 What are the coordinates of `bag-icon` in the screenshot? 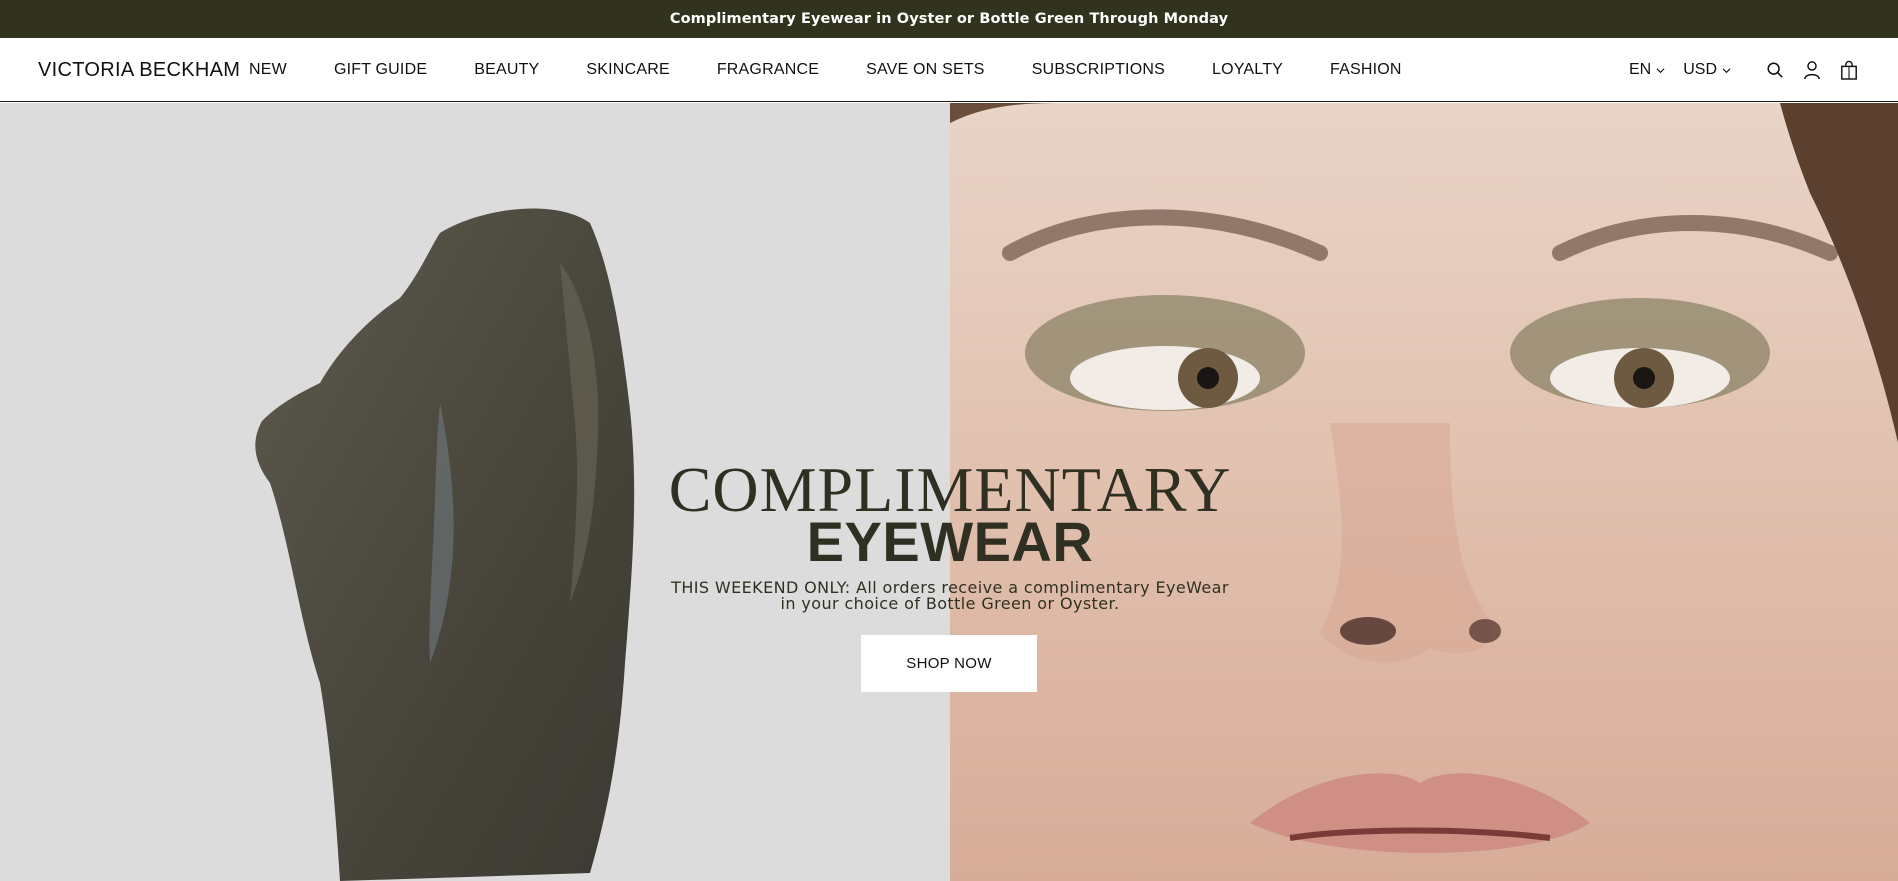 It's located at (1849, 70).